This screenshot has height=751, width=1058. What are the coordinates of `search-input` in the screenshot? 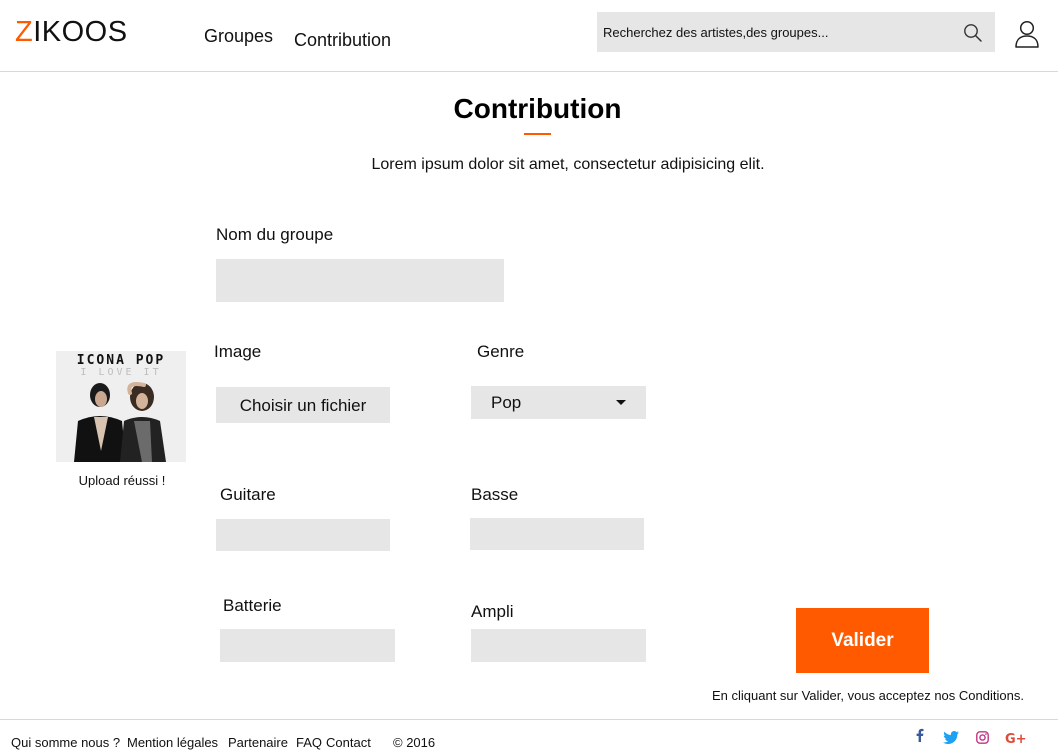 It's located at (772, 32).